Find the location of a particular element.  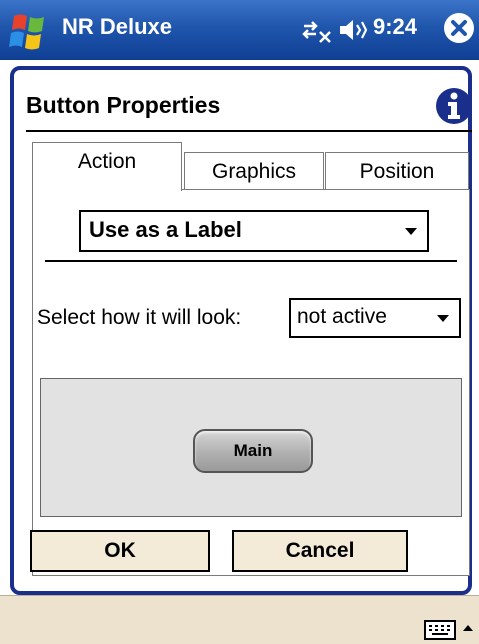

info-icon is located at coordinates (454, 106).